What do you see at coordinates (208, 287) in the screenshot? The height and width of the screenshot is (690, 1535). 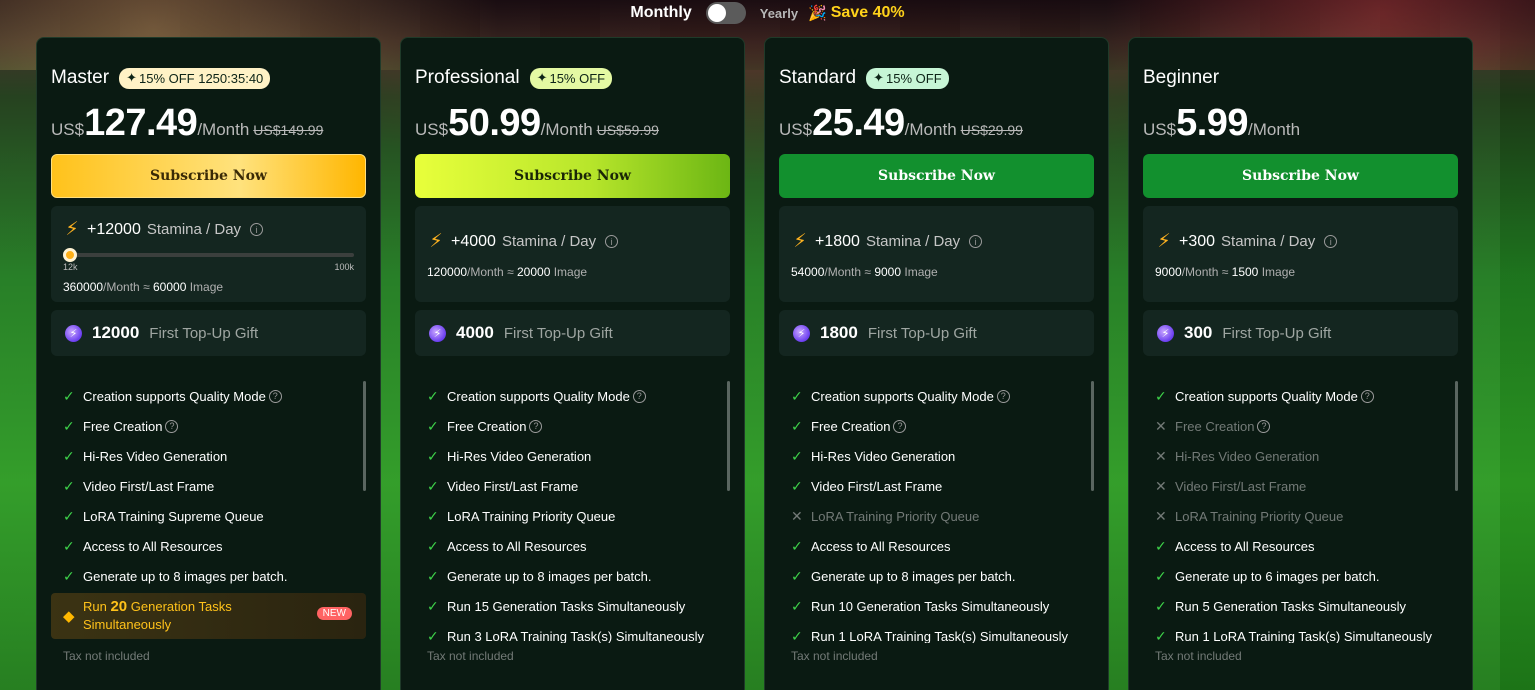 I see `monthly-summary: 360000/Month ≈ 60000 Image` at bounding box center [208, 287].